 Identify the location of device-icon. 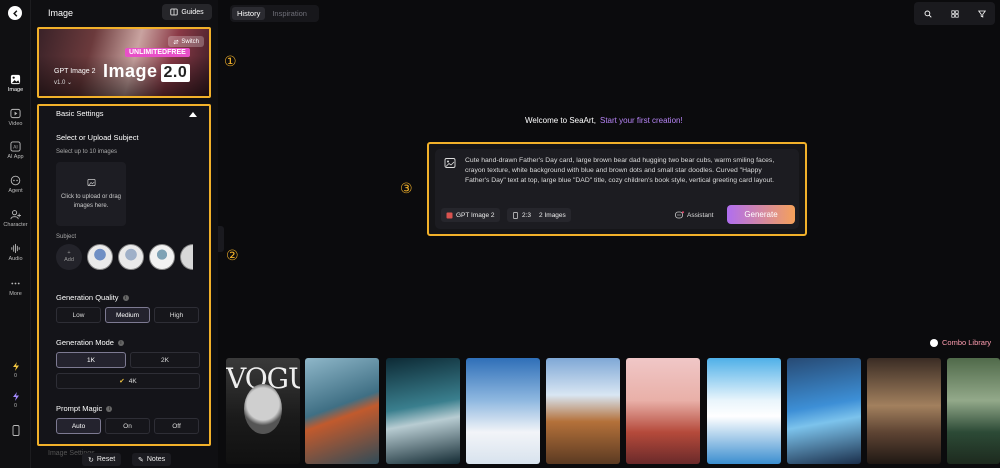
(15, 431).